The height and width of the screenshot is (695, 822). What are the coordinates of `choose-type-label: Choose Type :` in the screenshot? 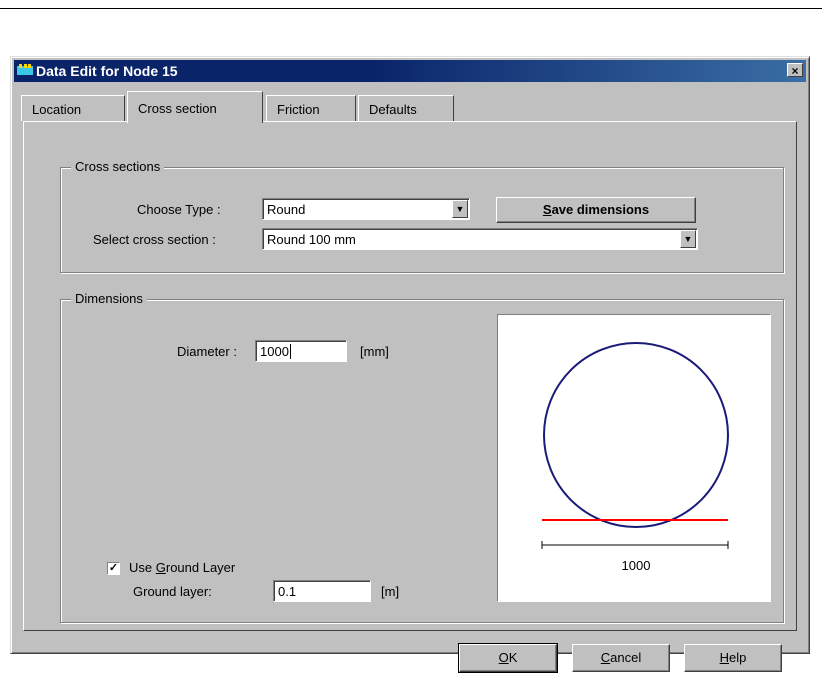 It's located at (179, 209).